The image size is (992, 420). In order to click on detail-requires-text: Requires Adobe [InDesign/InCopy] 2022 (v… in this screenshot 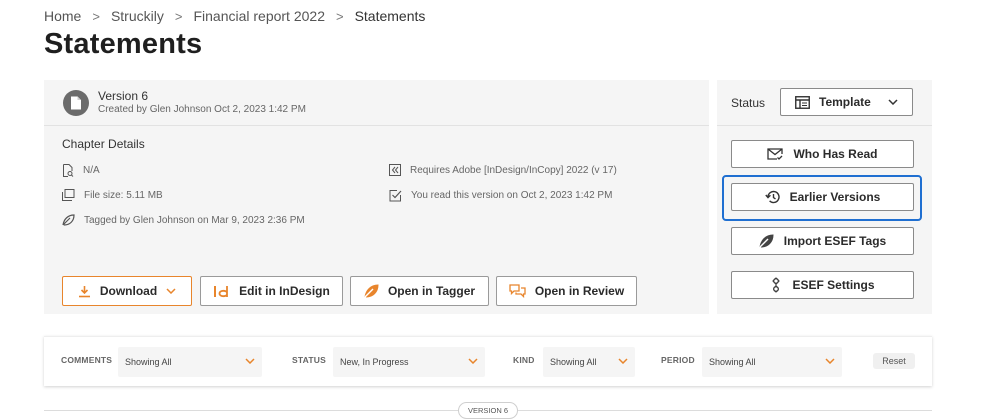, I will do `click(513, 170)`.